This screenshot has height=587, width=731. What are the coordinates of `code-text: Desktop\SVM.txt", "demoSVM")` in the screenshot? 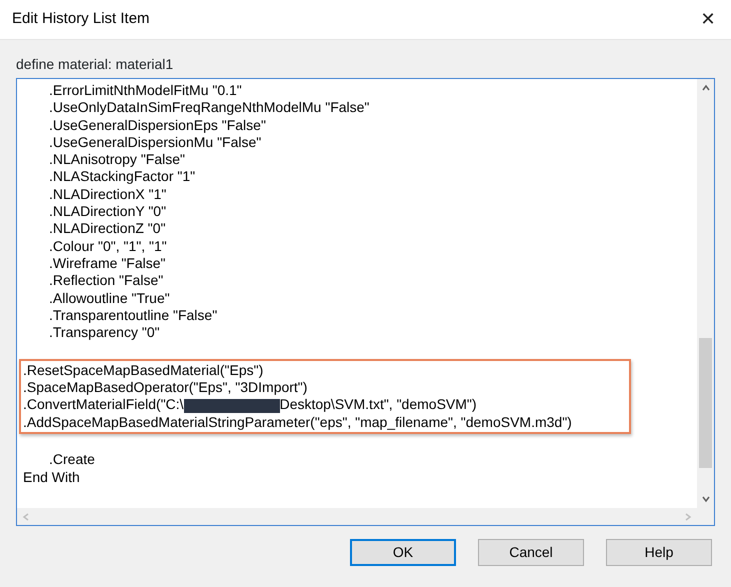 It's located at (378, 404).